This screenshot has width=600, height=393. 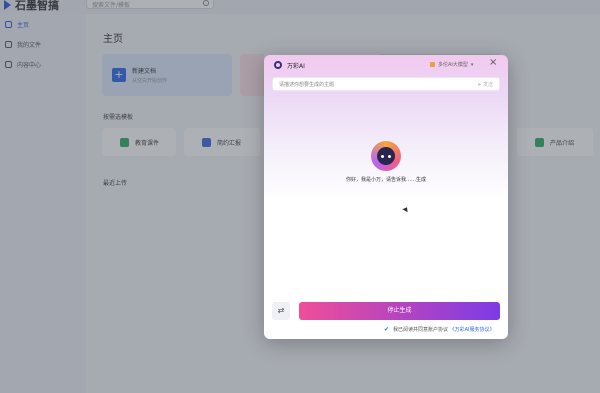 What do you see at coordinates (399, 311) in the screenshot?
I see `generate-button: 停止生成` at bounding box center [399, 311].